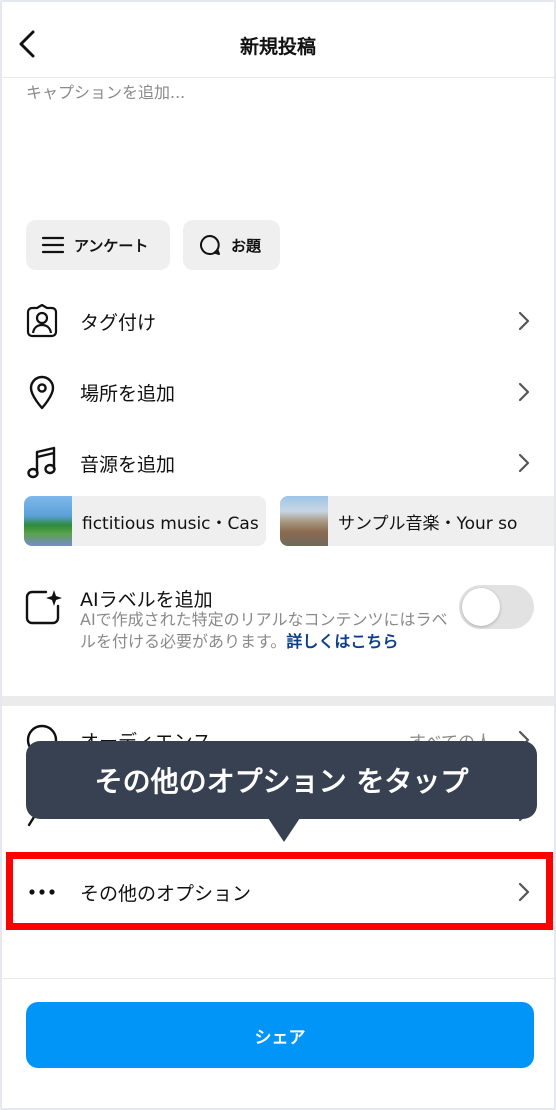  Describe the element at coordinates (284, 830) in the screenshot. I see `tooltip-pointer` at that location.